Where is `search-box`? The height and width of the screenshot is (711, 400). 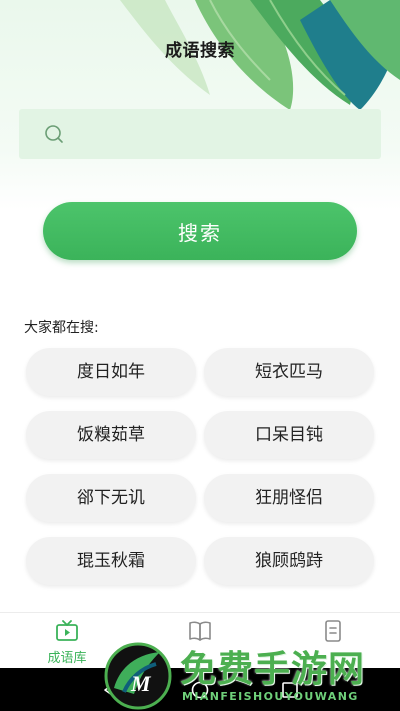
search-box is located at coordinates (200, 134).